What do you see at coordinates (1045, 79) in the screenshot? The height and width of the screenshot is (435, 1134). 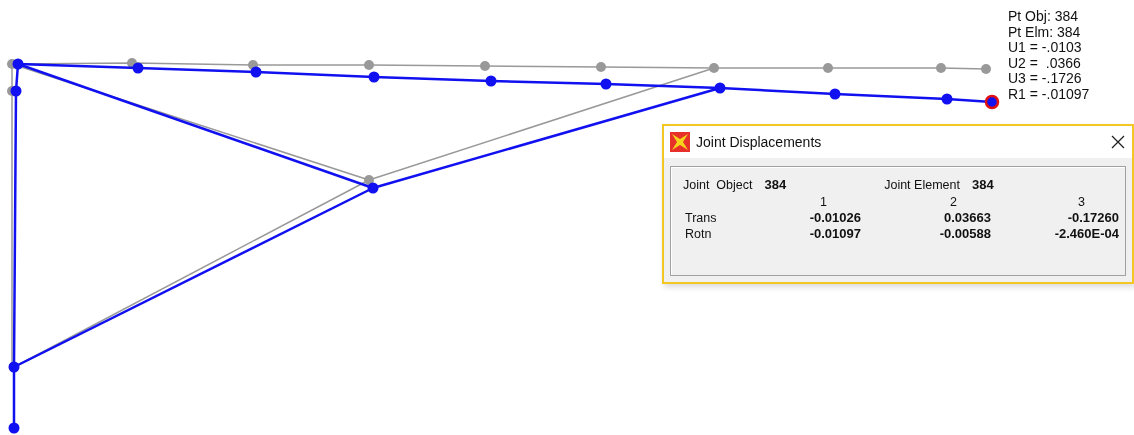 I see `joint-info-text: U3 = -.1726` at bounding box center [1045, 79].